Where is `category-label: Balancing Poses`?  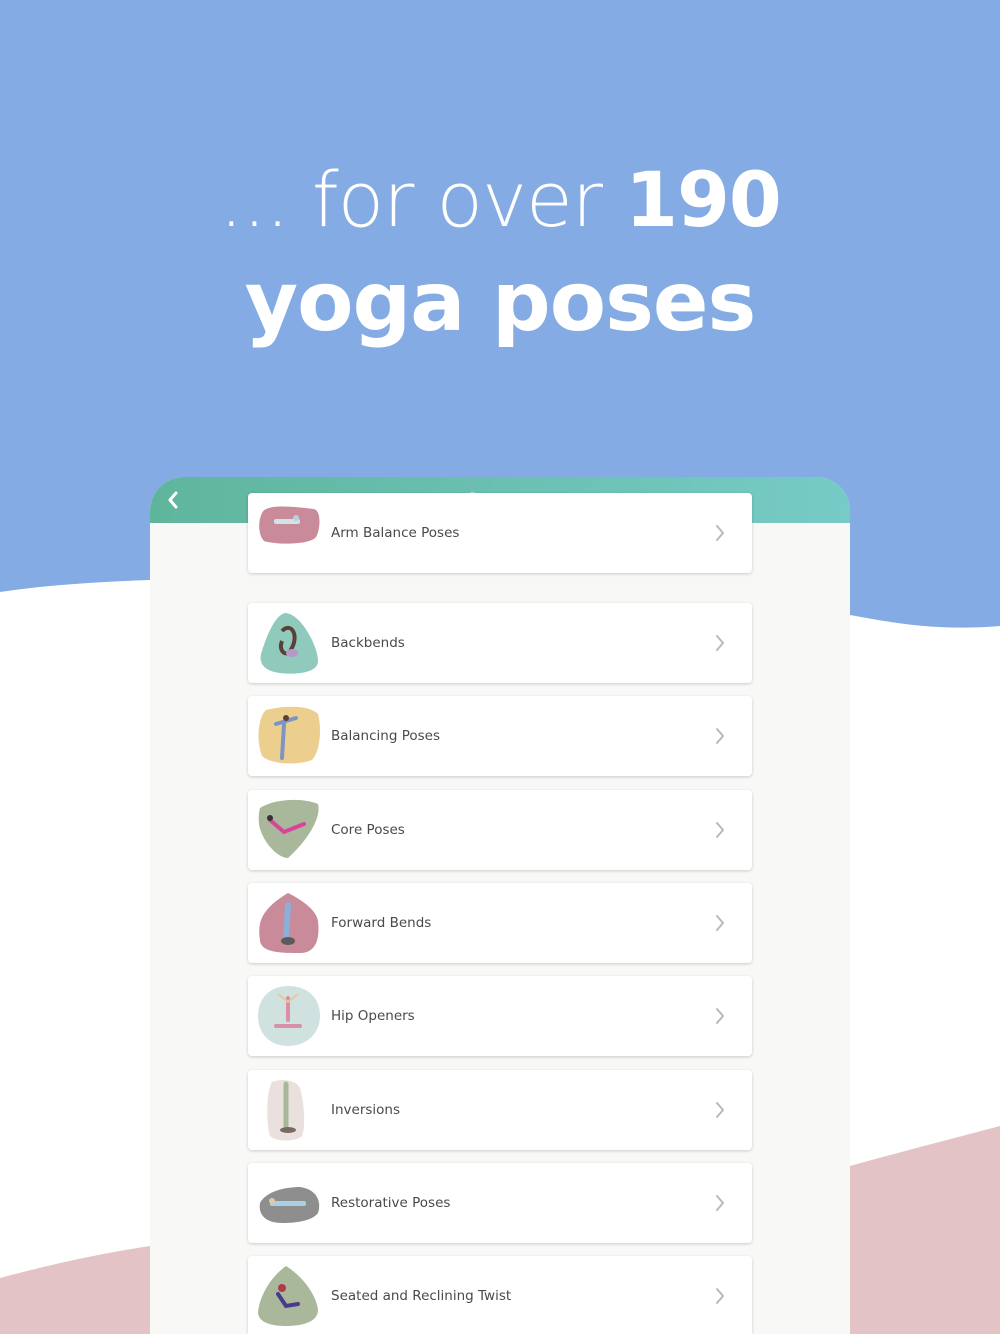 category-label: Balancing Poses is located at coordinates (385, 736).